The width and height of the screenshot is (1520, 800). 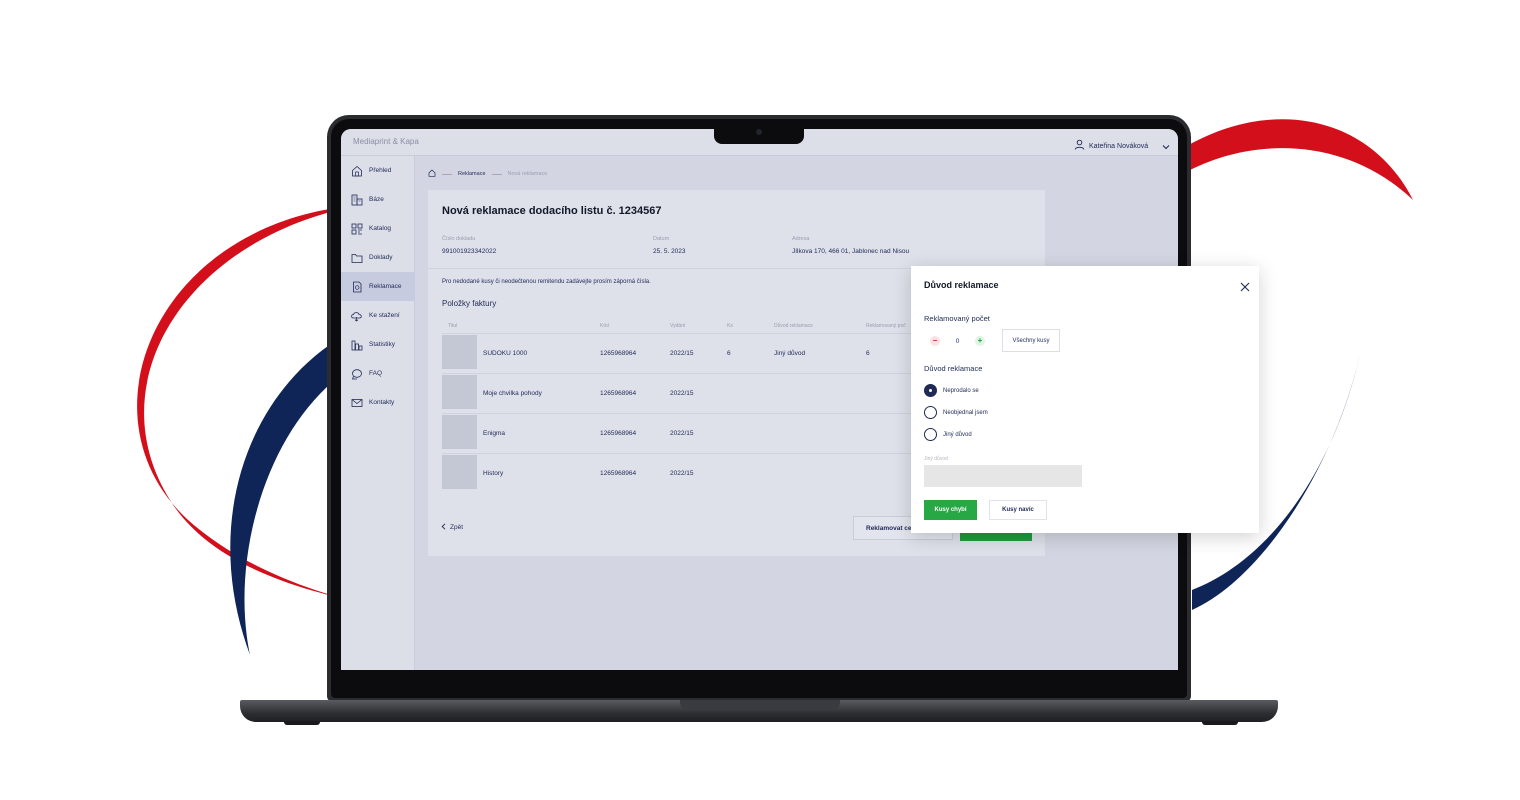 What do you see at coordinates (961, 285) in the screenshot?
I see `modal-title: Důvod reklamace` at bounding box center [961, 285].